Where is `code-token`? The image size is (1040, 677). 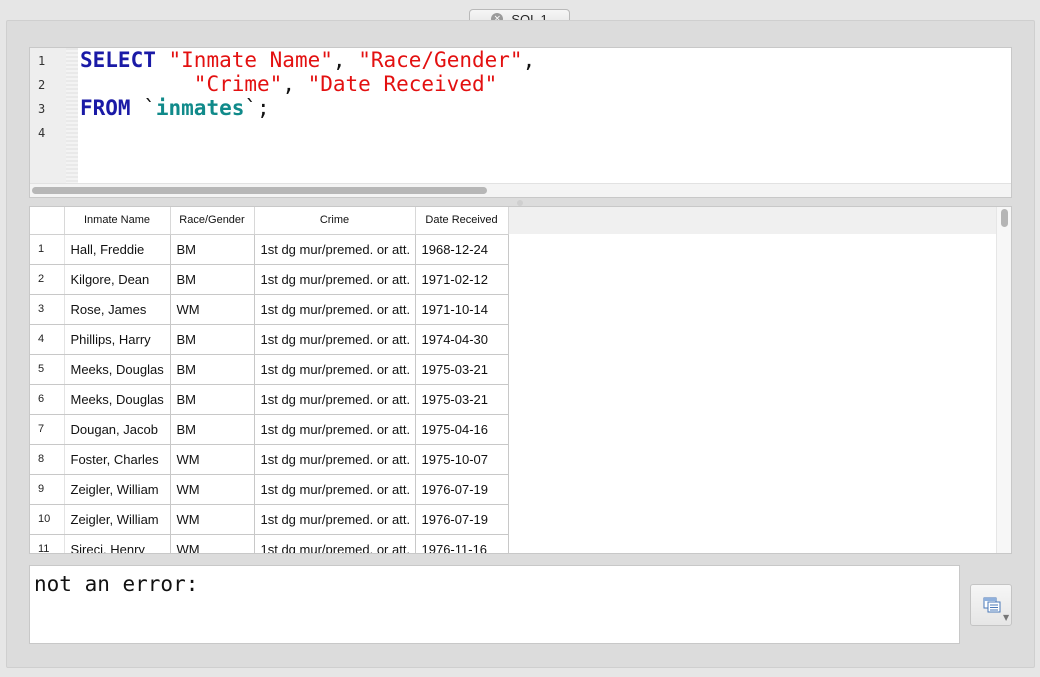 code-token is located at coordinates (137, 84).